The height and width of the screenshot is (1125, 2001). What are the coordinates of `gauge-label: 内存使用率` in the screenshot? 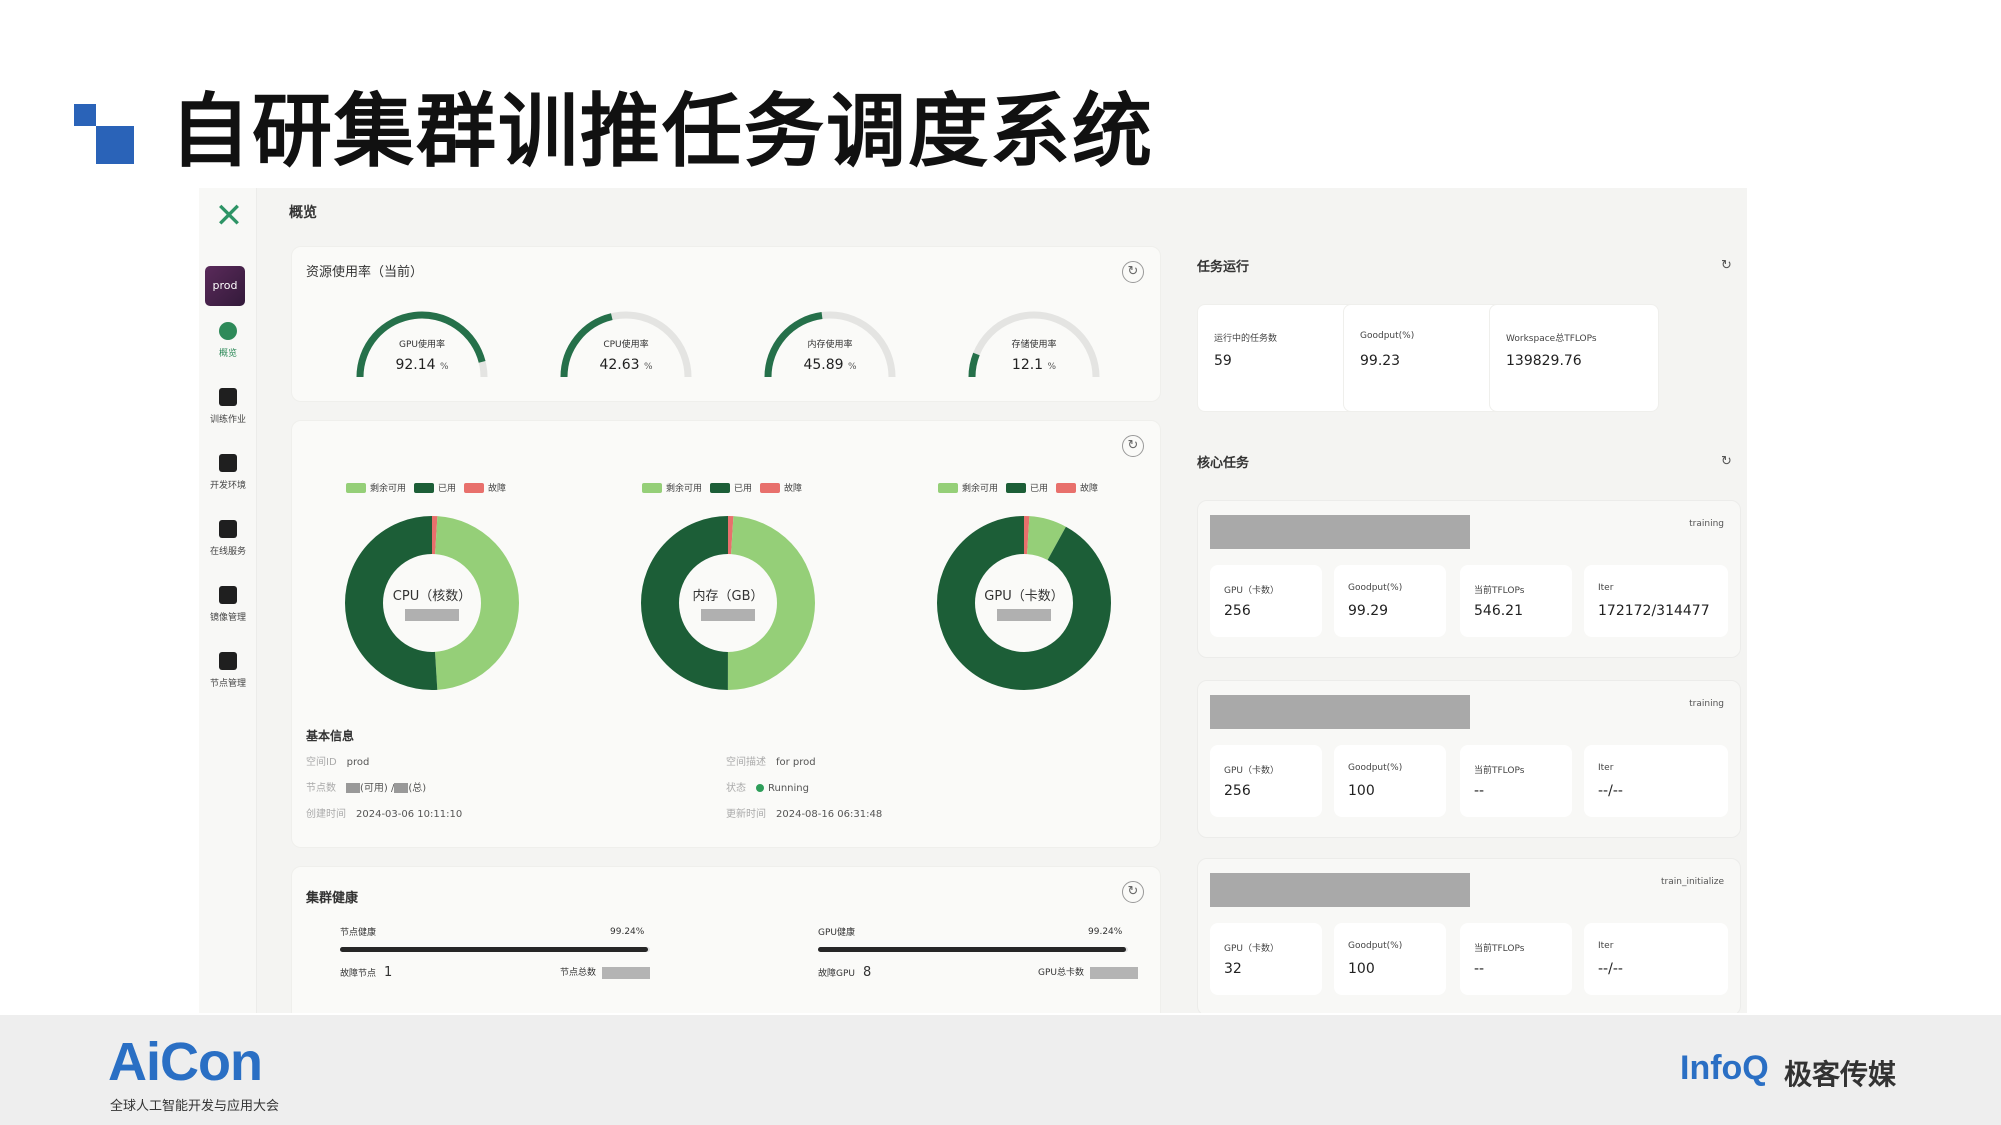 It's located at (830, 345).